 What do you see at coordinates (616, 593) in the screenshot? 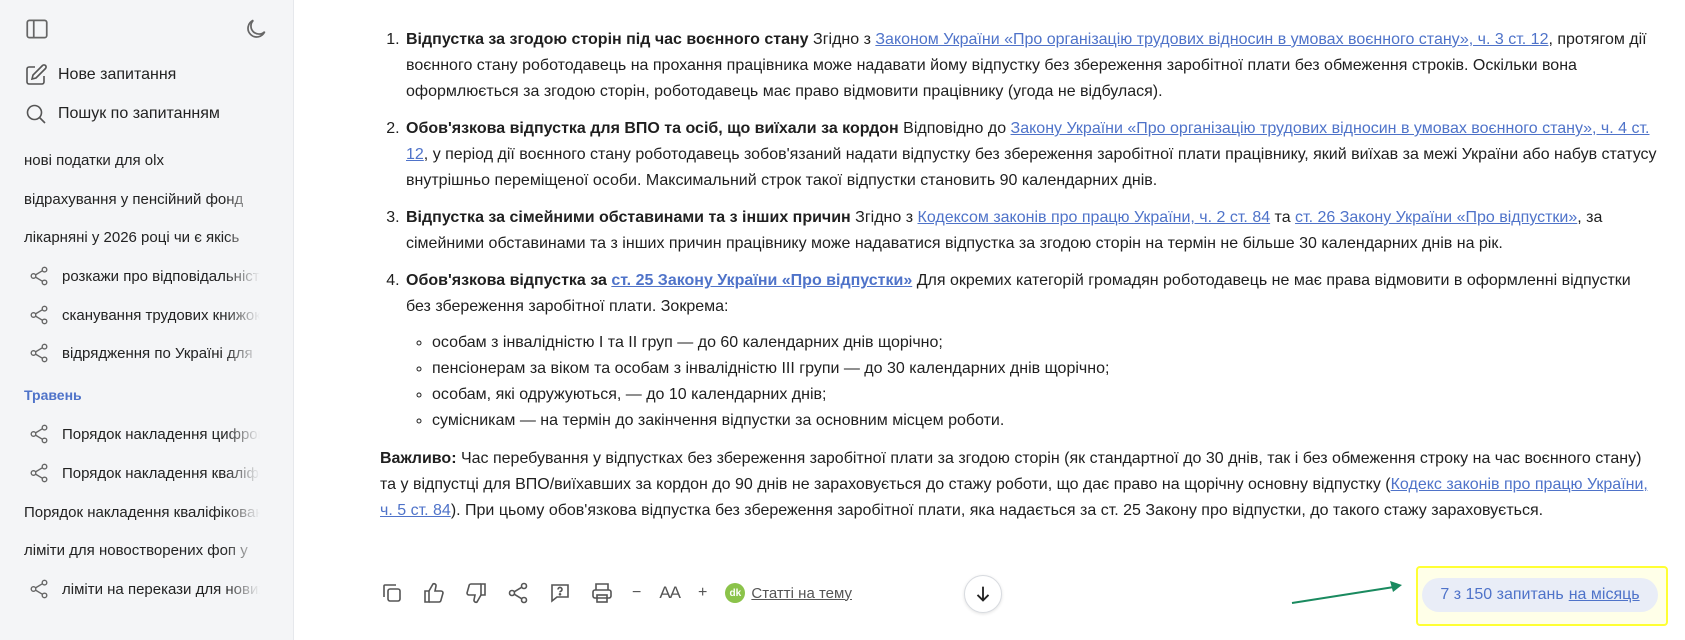
I see `answer-toolbar: − AA + dk Статті на тему` at bounding box center [616, 593].